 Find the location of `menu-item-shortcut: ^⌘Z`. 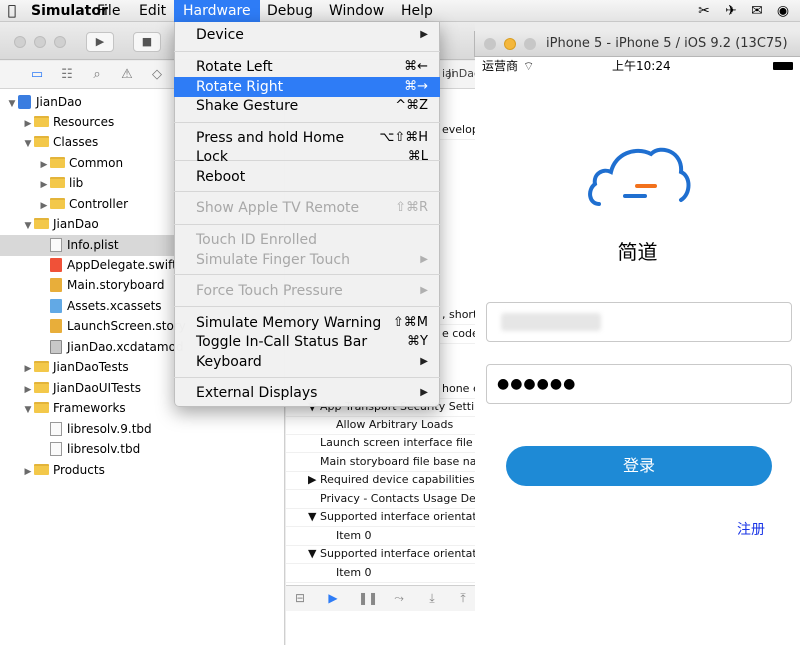

menu-item-shortcut: ^⌘Z is located at coordinates (411, 105).